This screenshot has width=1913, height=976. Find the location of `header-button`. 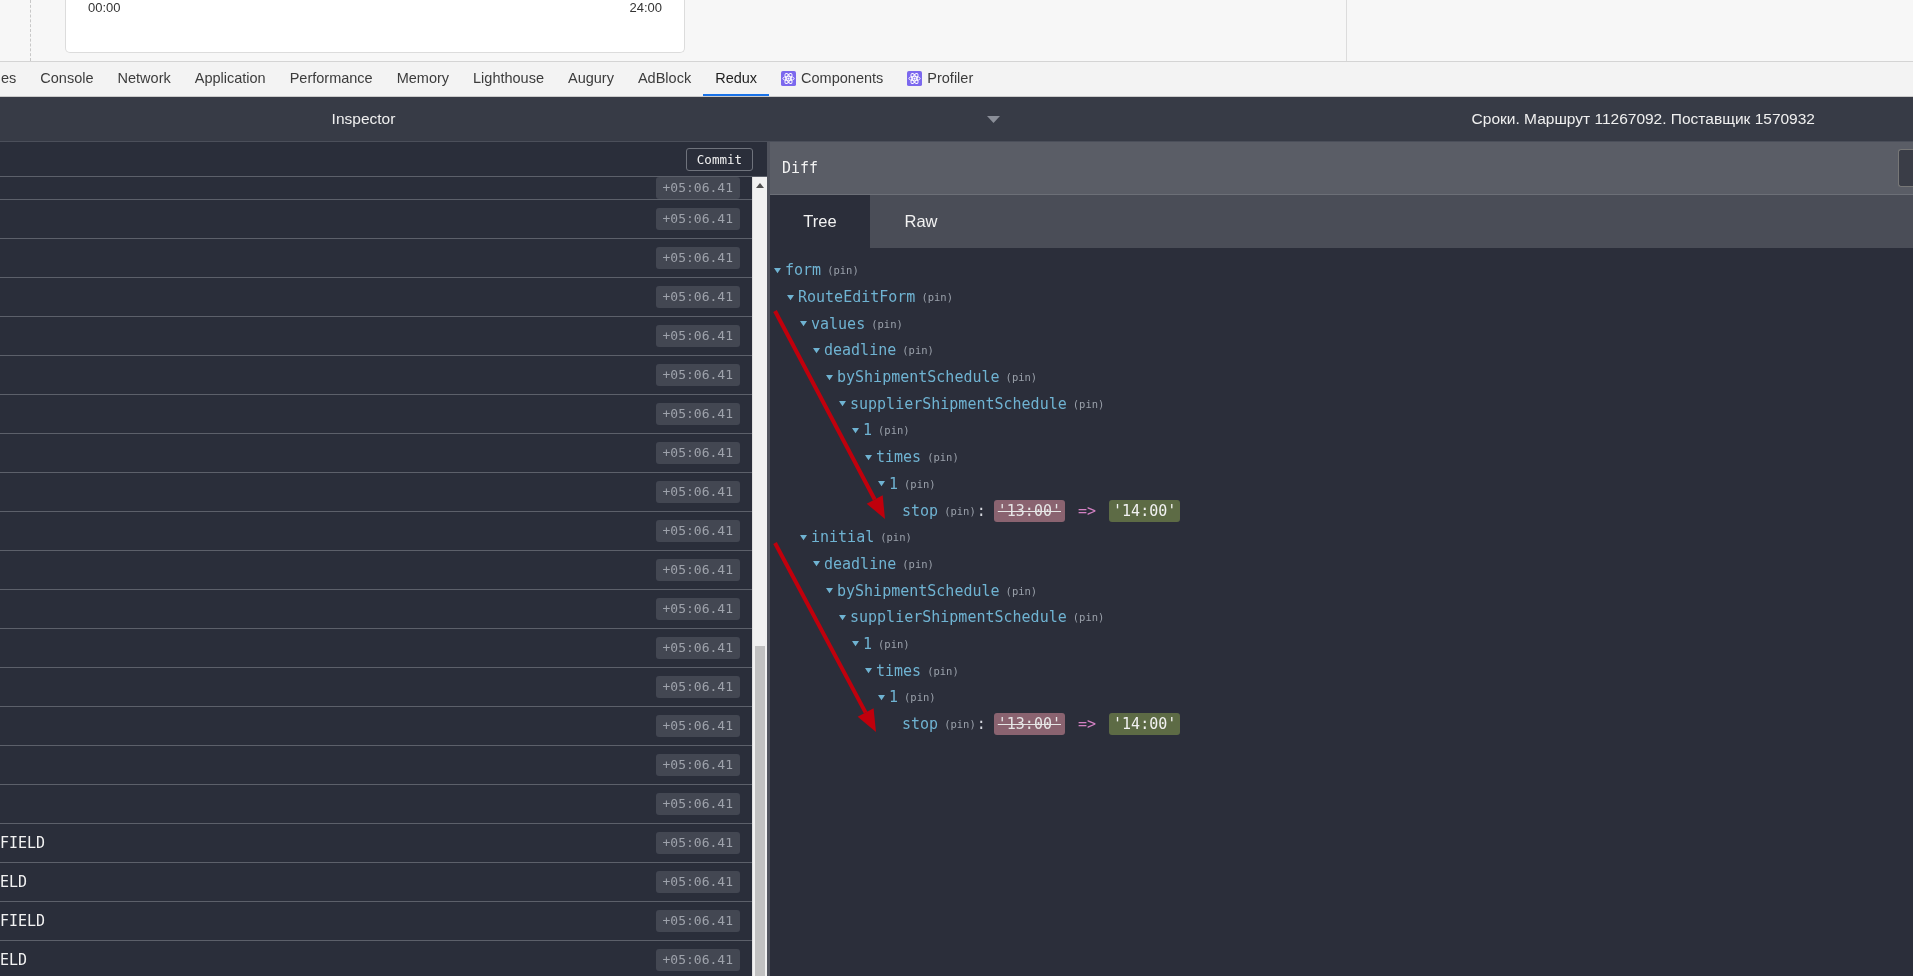

header-button is located at coordinates (1905, 168).